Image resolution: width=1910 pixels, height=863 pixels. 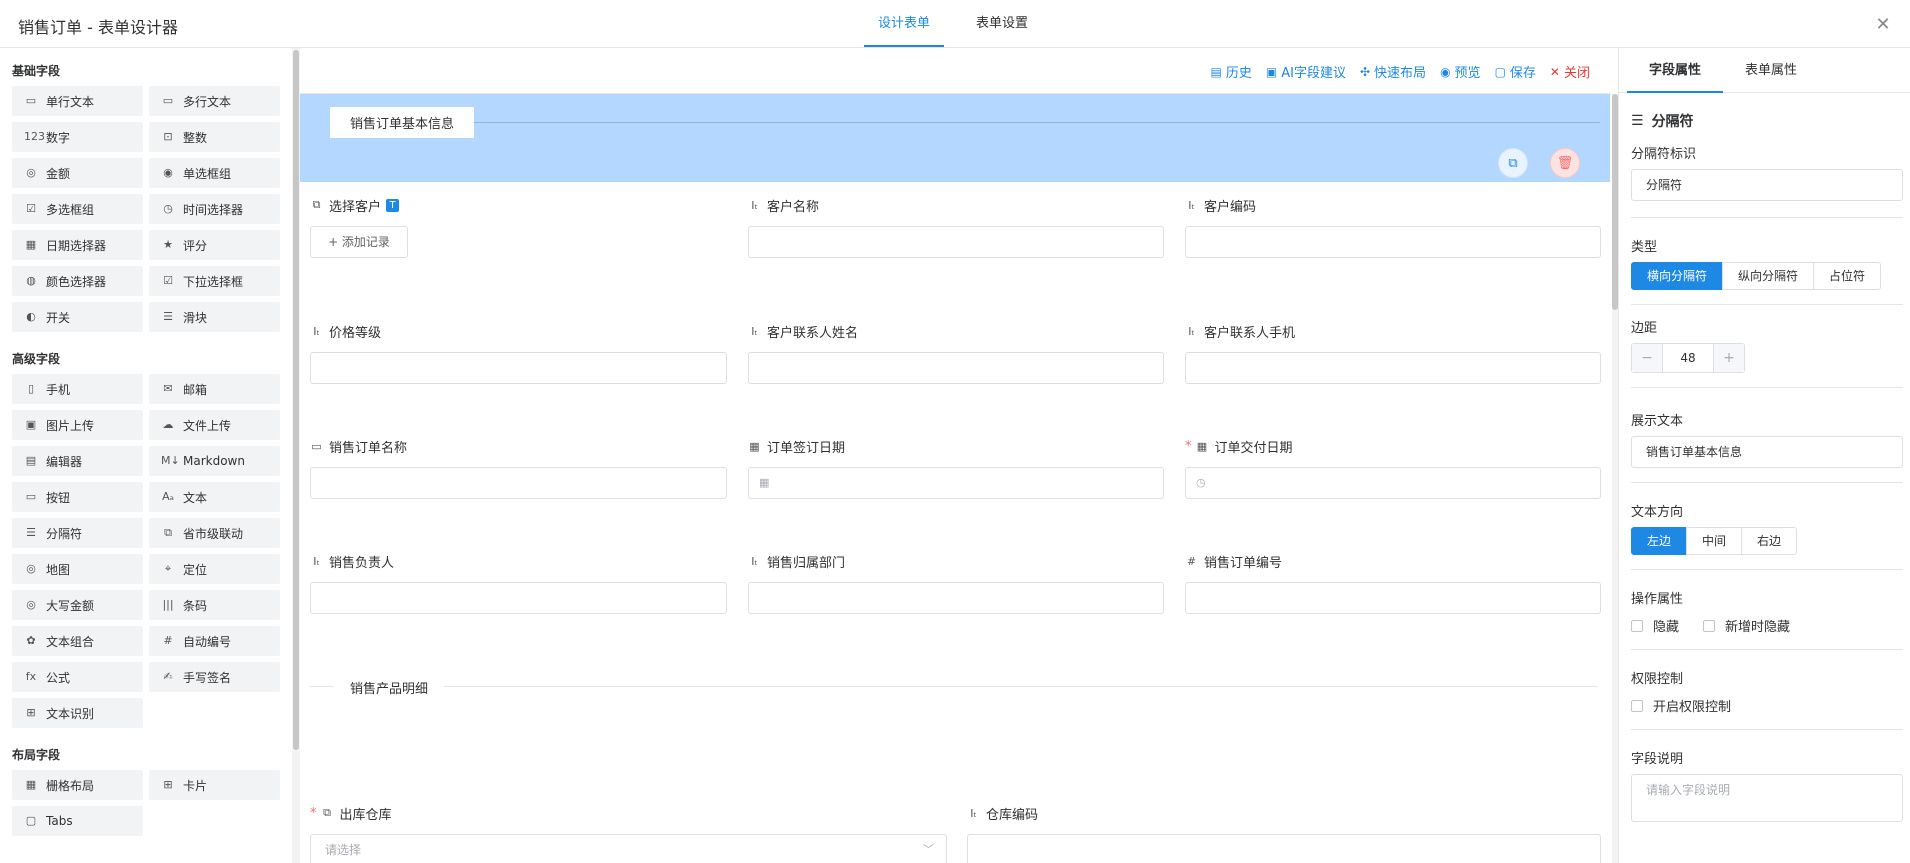 What do you see at coordinates (956, 598) in the screenshot?
I see `sales-dept-input` at bounding box center [956, 598].